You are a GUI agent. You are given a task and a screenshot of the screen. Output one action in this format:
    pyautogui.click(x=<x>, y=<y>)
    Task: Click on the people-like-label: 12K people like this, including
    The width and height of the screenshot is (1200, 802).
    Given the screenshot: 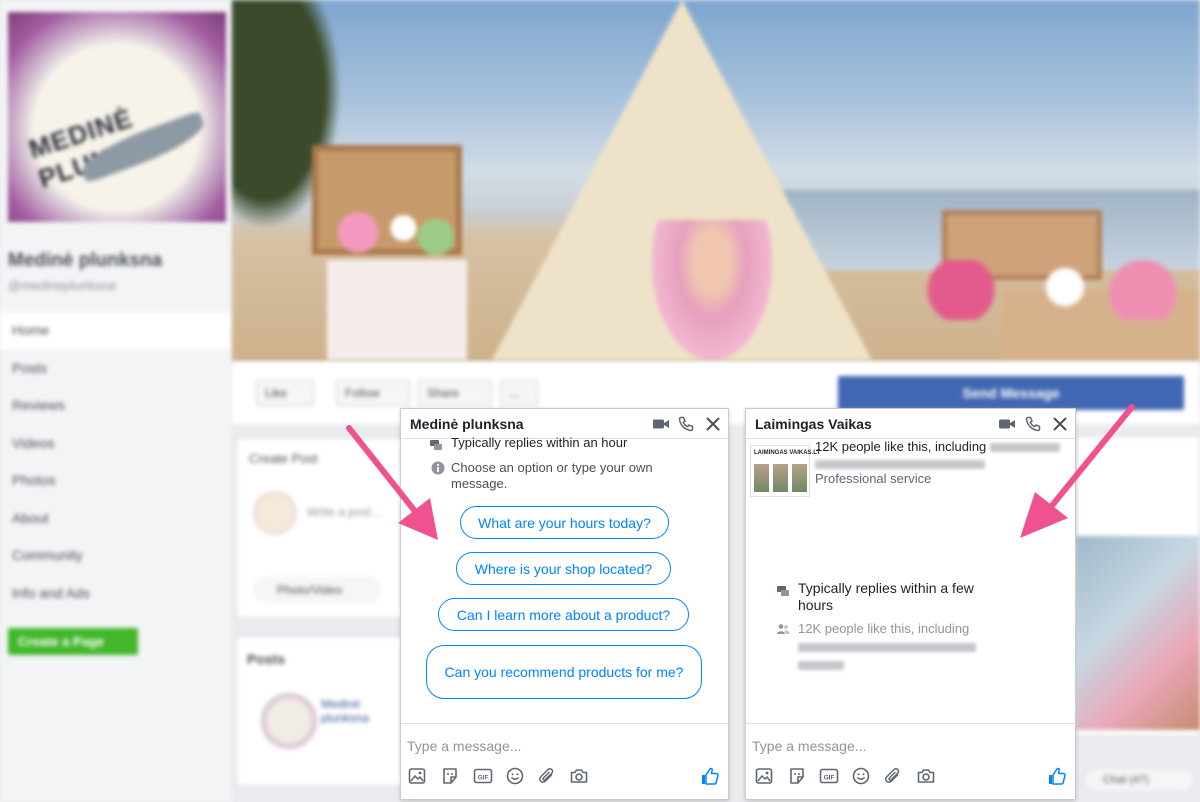 What is the action you would take?
    pyautogui.click(x=884, y=628)
    